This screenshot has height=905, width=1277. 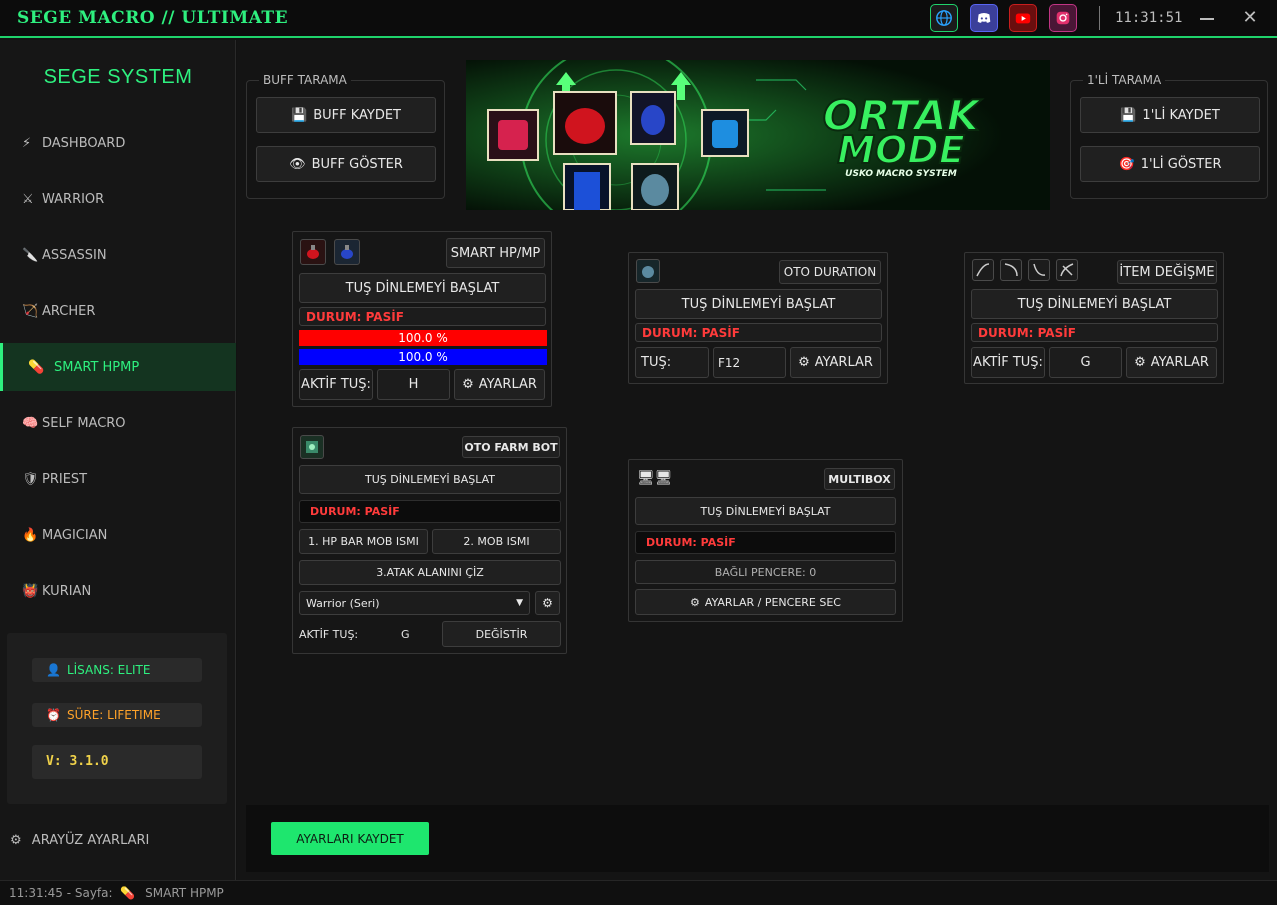 What do you see at coordinates (1094, 304) in the screenshot?
I see `item-swap-listen-button: TUŞ DİNLEMEYİ BAŞLAT` at bounding box center [1094, 304].